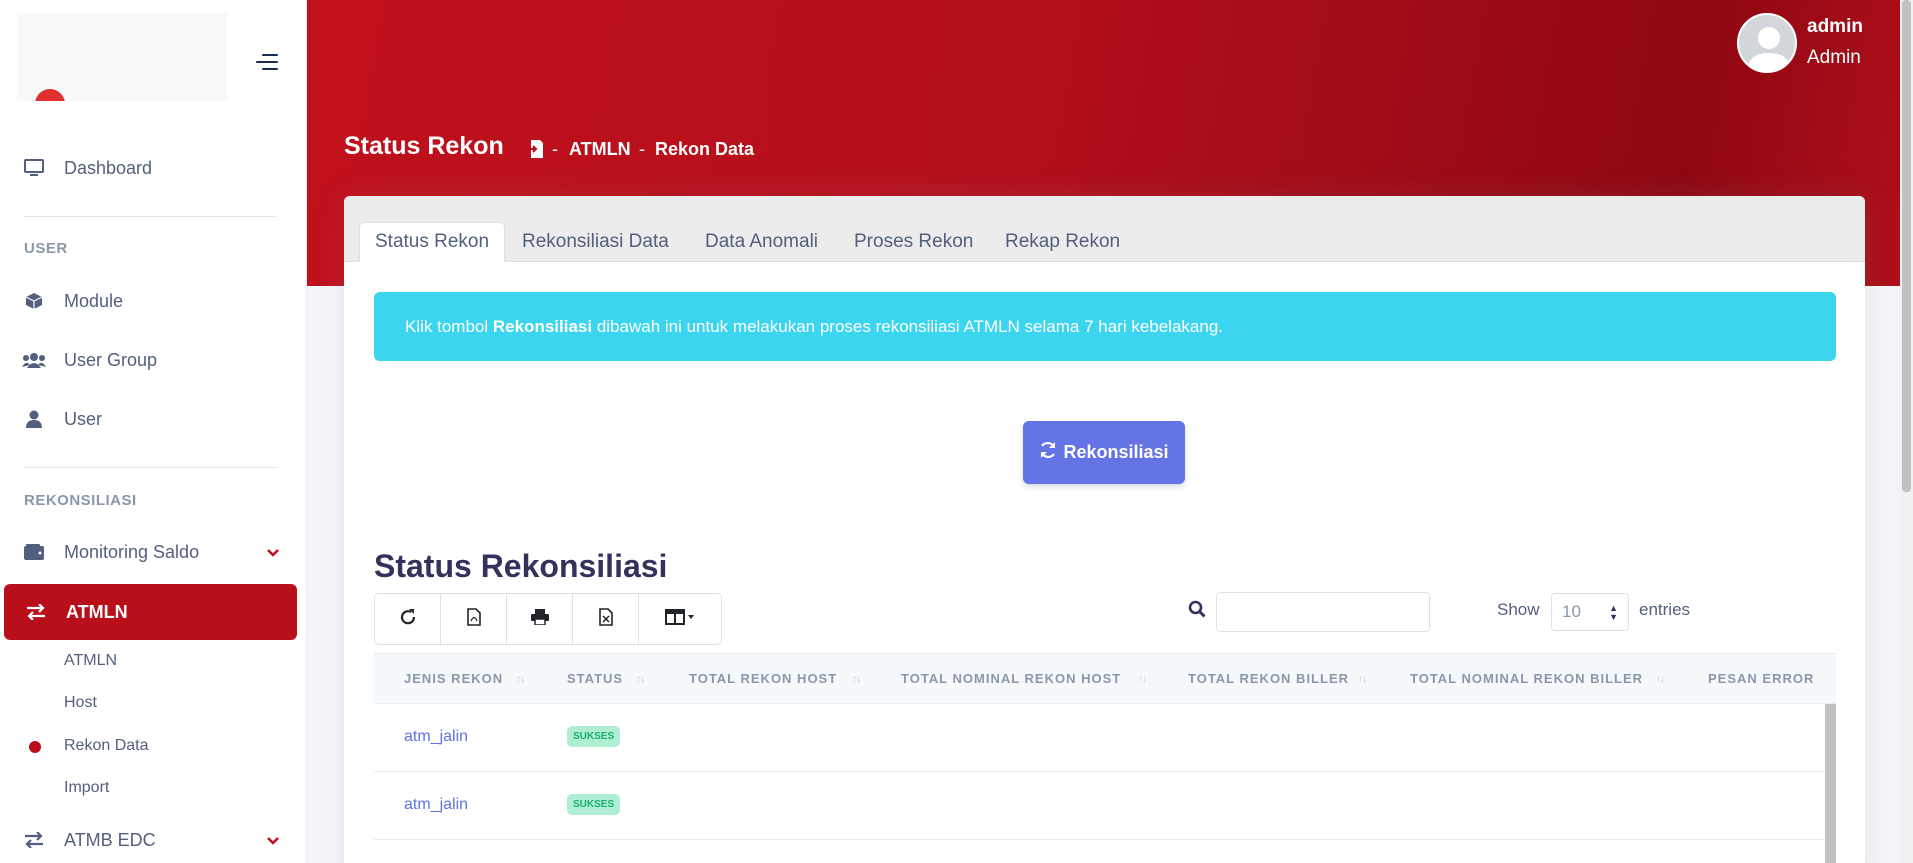 This screenshot has height=863, width=1913. Describe the element at coordinates (1518, 609) in the screenshot. I see `show-label: Show` at that location.